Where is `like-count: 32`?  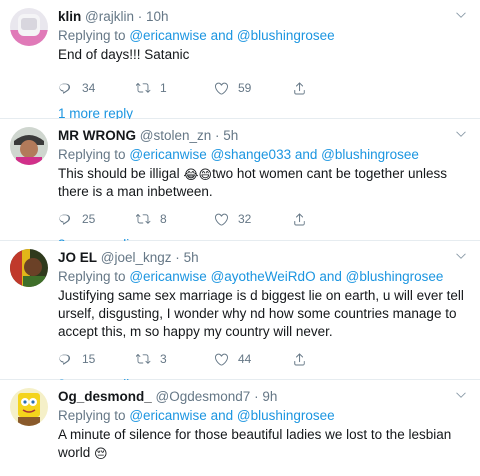 like-count: 32 is located at coordinates (245, 219).